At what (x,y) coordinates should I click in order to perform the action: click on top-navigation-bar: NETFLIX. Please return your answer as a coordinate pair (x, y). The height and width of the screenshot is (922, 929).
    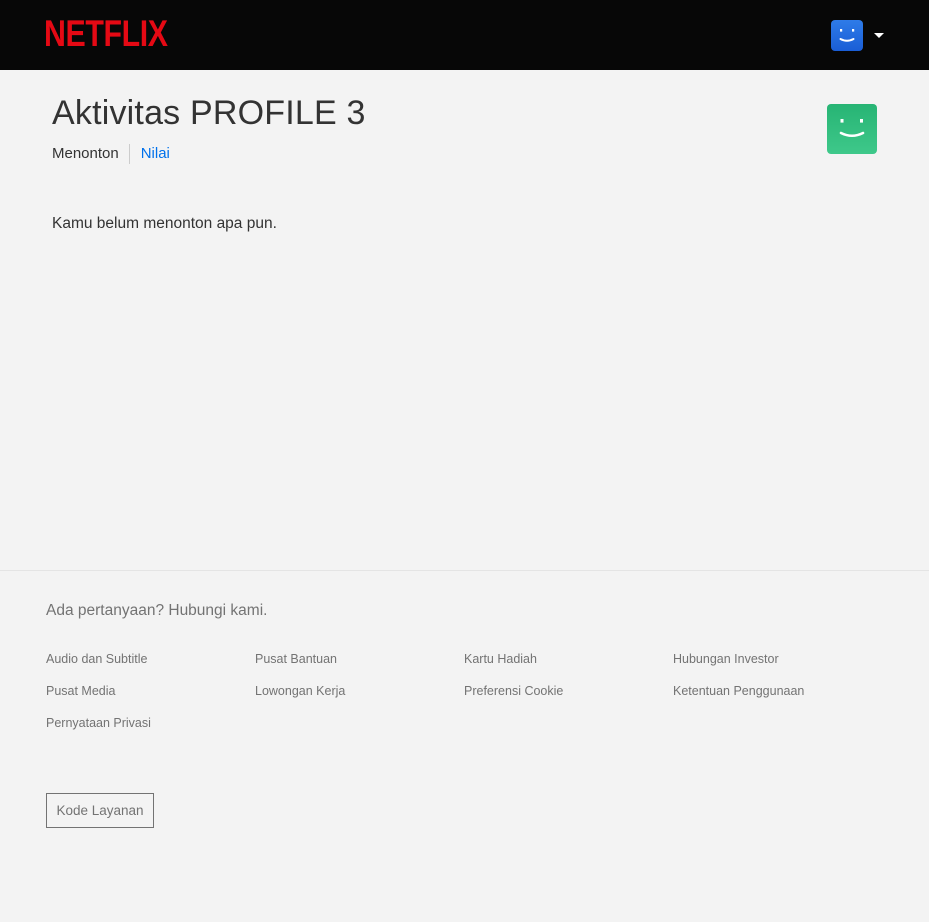
    Looking at the image, I should click on (464, 35).